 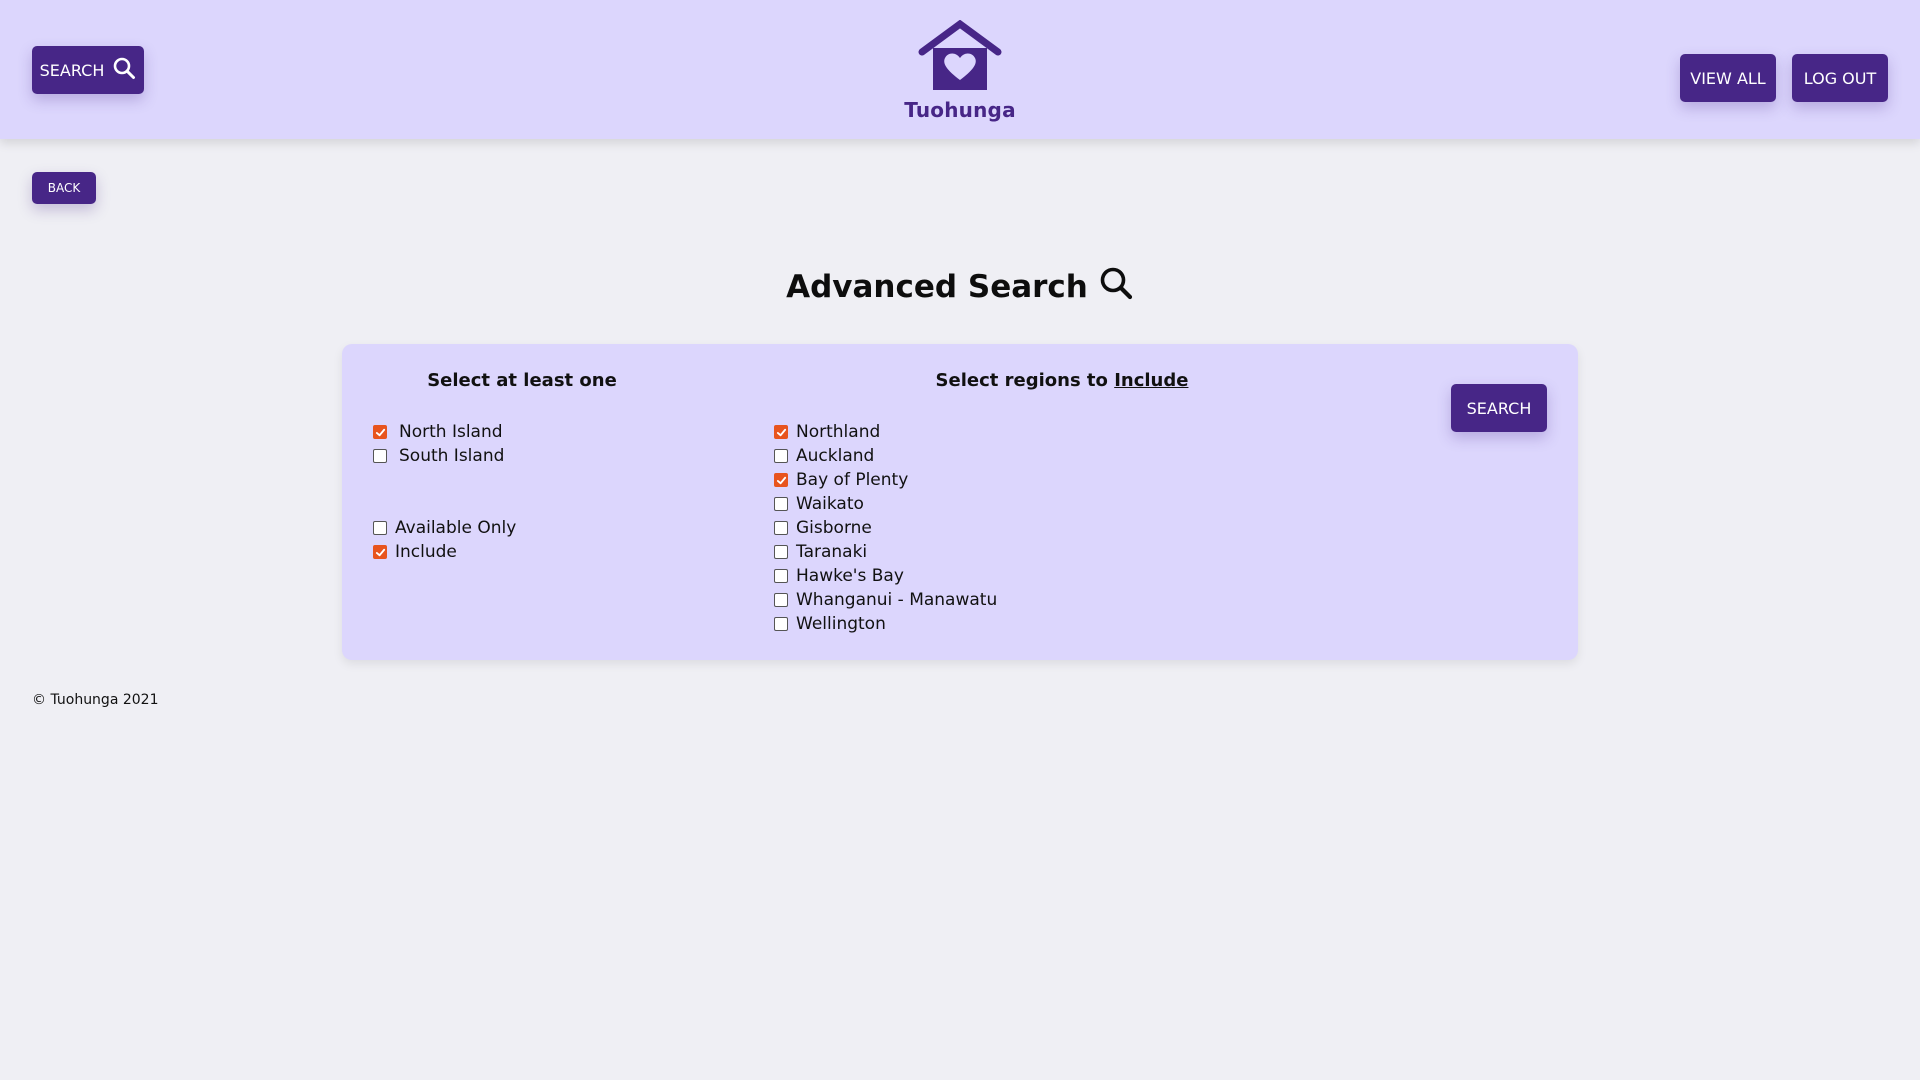 What do you see at coordinates (452, 456) in the screenshot?
I see `island-label: South Island` at bounding box center [452, 456].